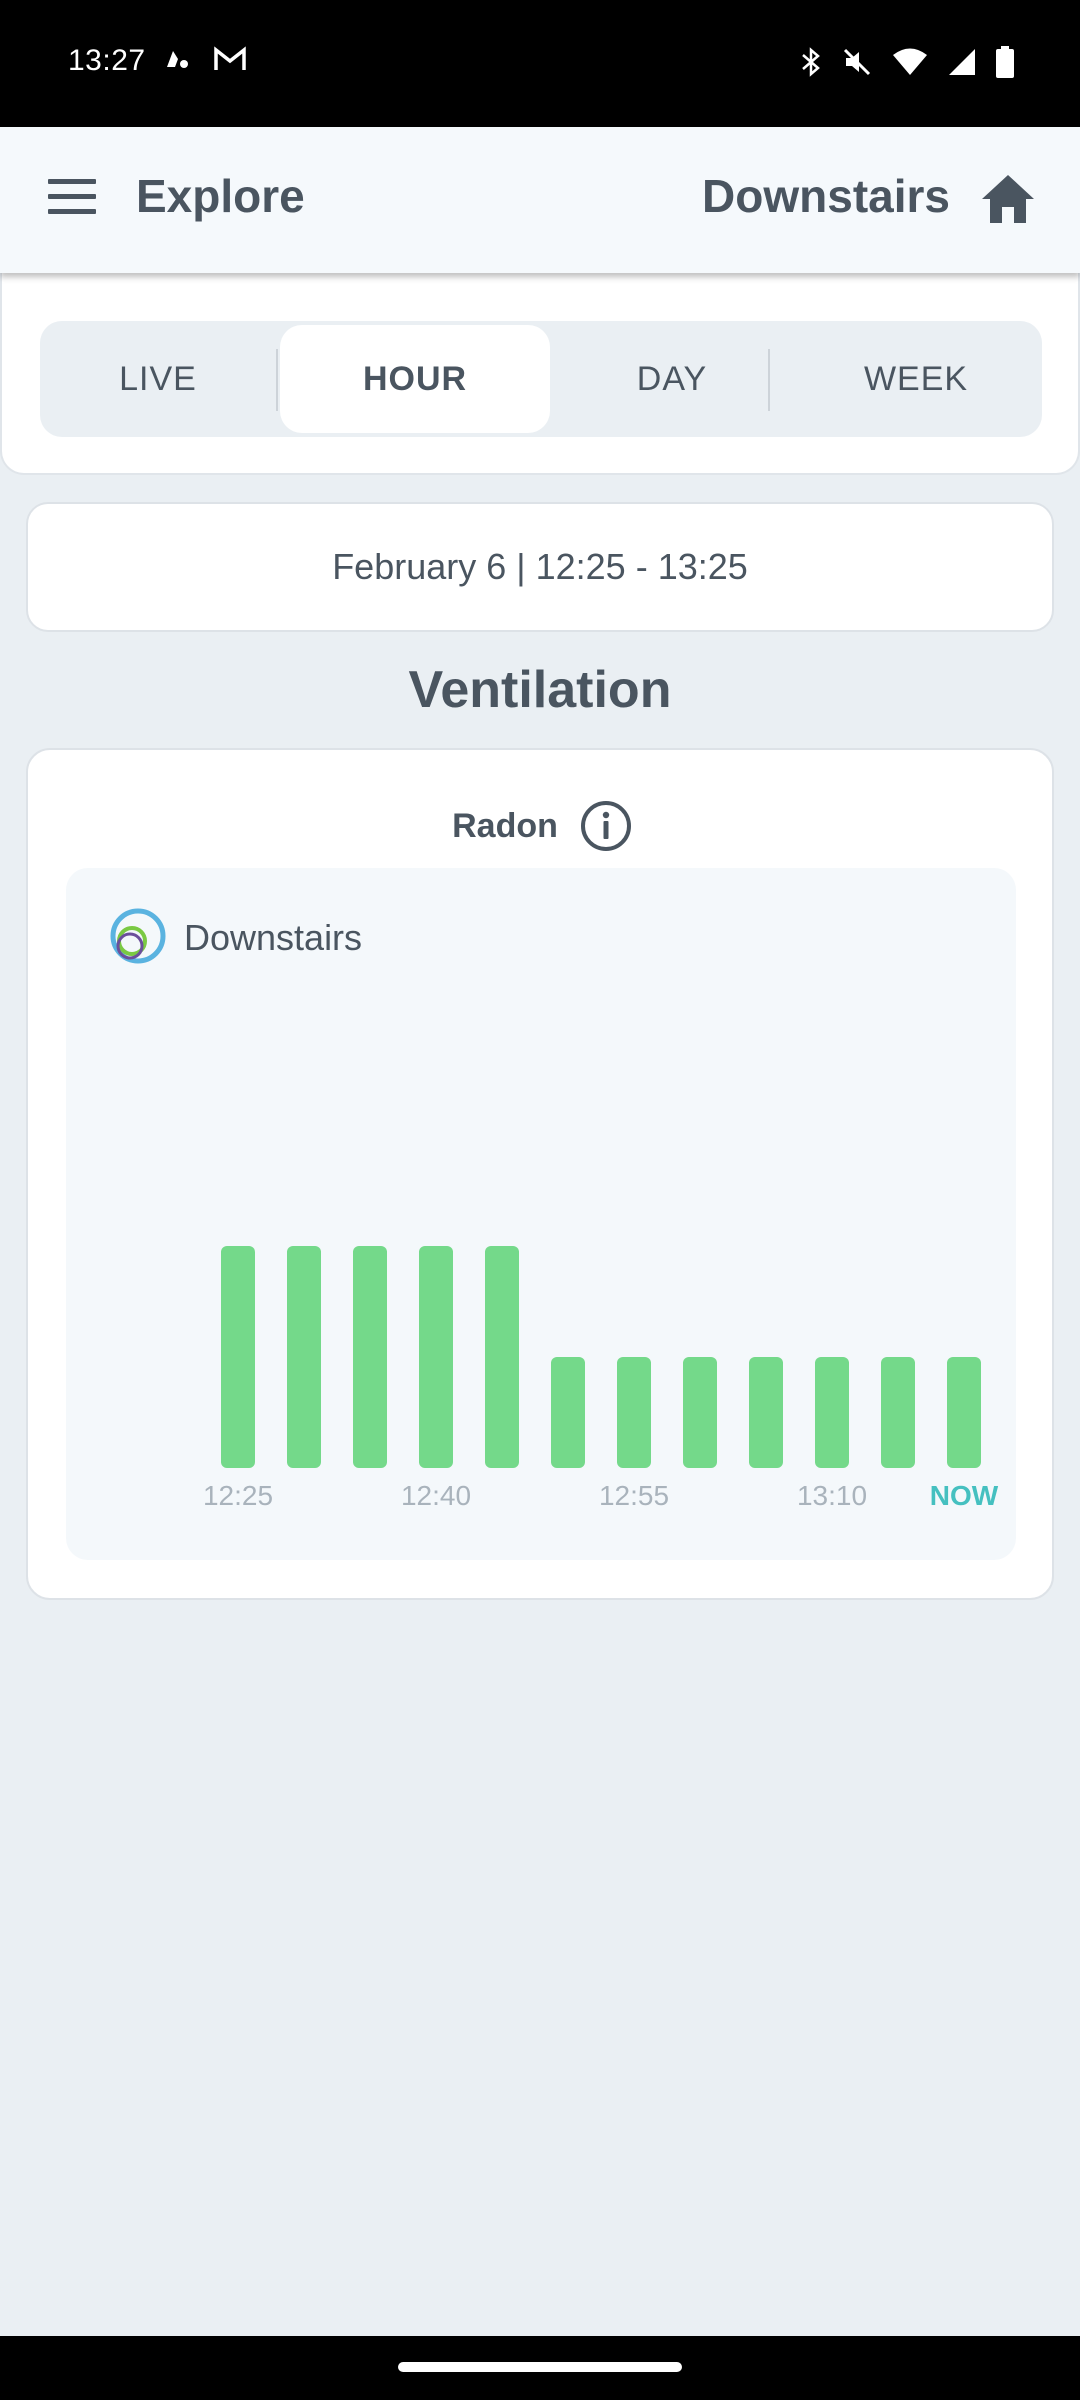 The image size is (1080, 2400). Describe the element at coordinates (1005, 62) in the screenshot. I see `battery-icon` at that location.